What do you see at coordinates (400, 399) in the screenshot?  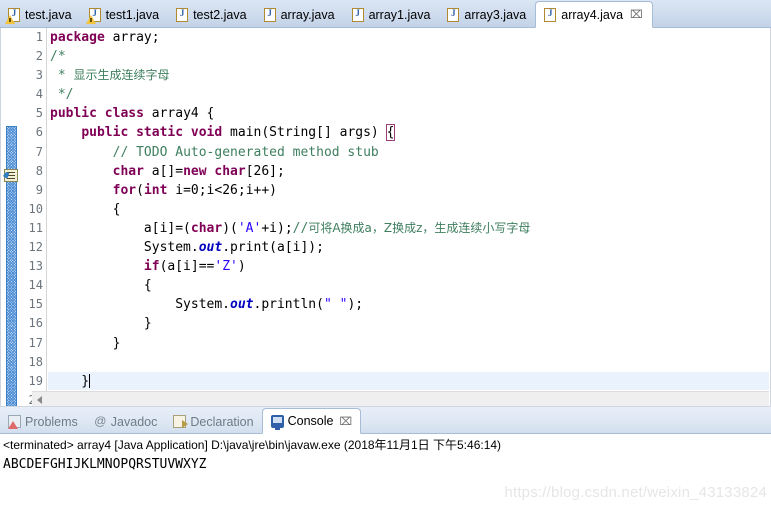 I see `editor-horizontal-scrollbar` at bounding box center [400, 399].